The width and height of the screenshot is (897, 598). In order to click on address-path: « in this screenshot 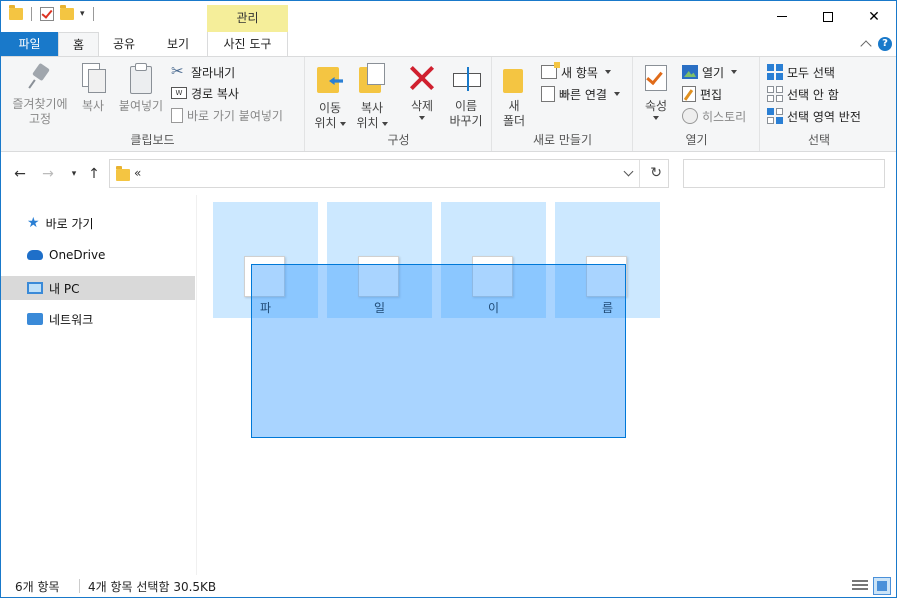, I will do `click(137, 173)`.